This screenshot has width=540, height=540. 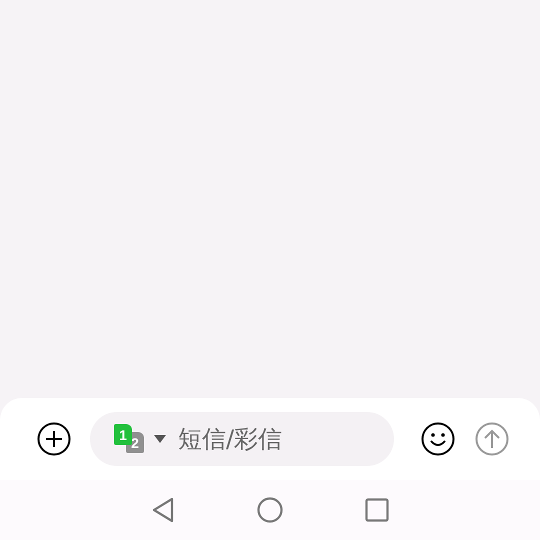 What do you see at coordinates (438, 439) in the screenshot?
I see `emoji-button` at bounding box center [438, 439].